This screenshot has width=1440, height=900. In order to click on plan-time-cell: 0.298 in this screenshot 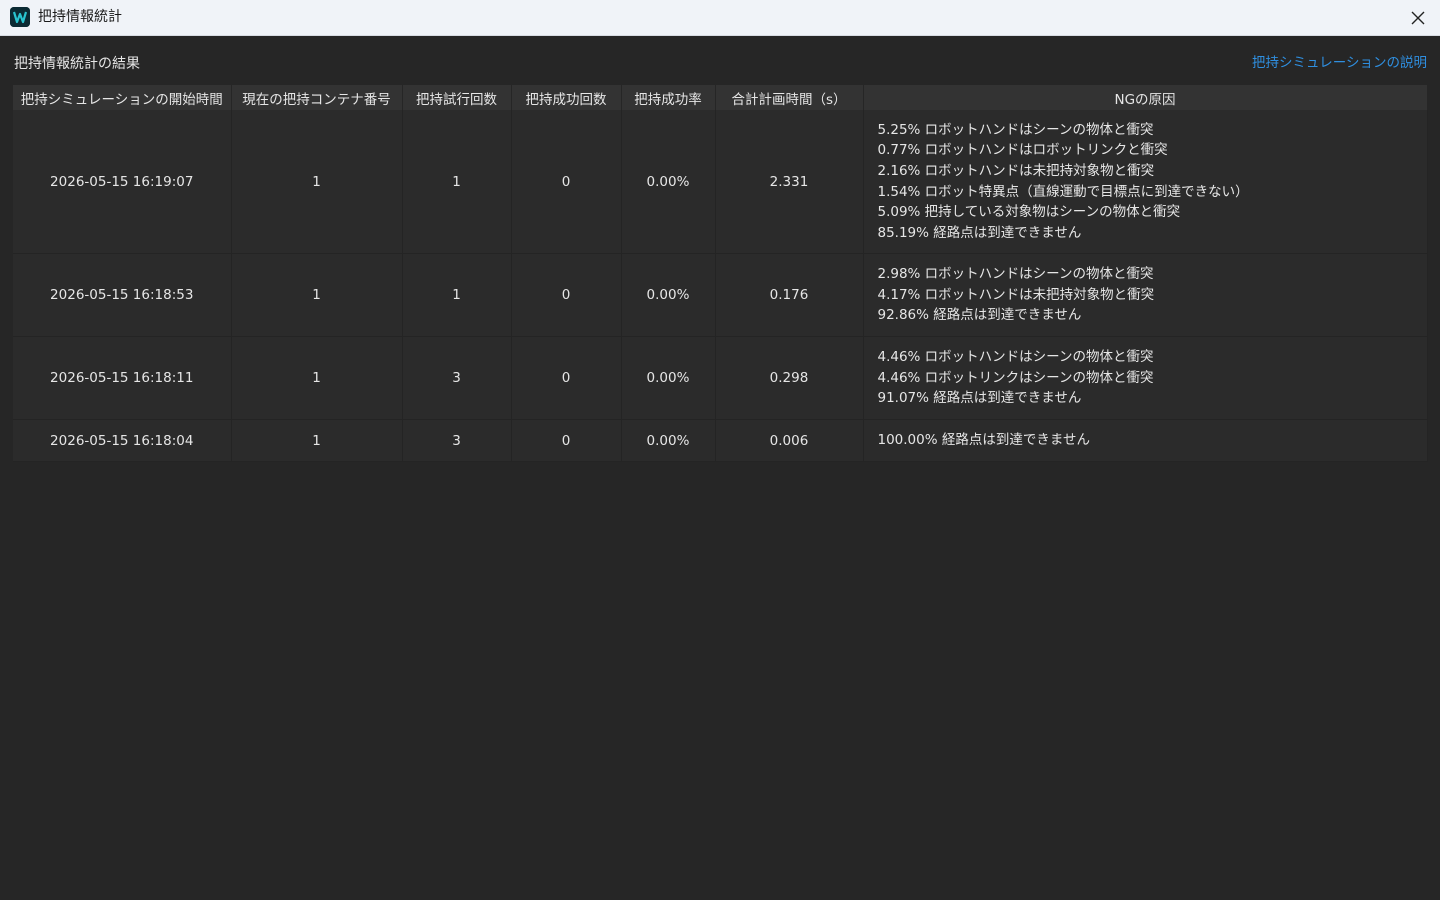, I will do `click(789, 378)`.